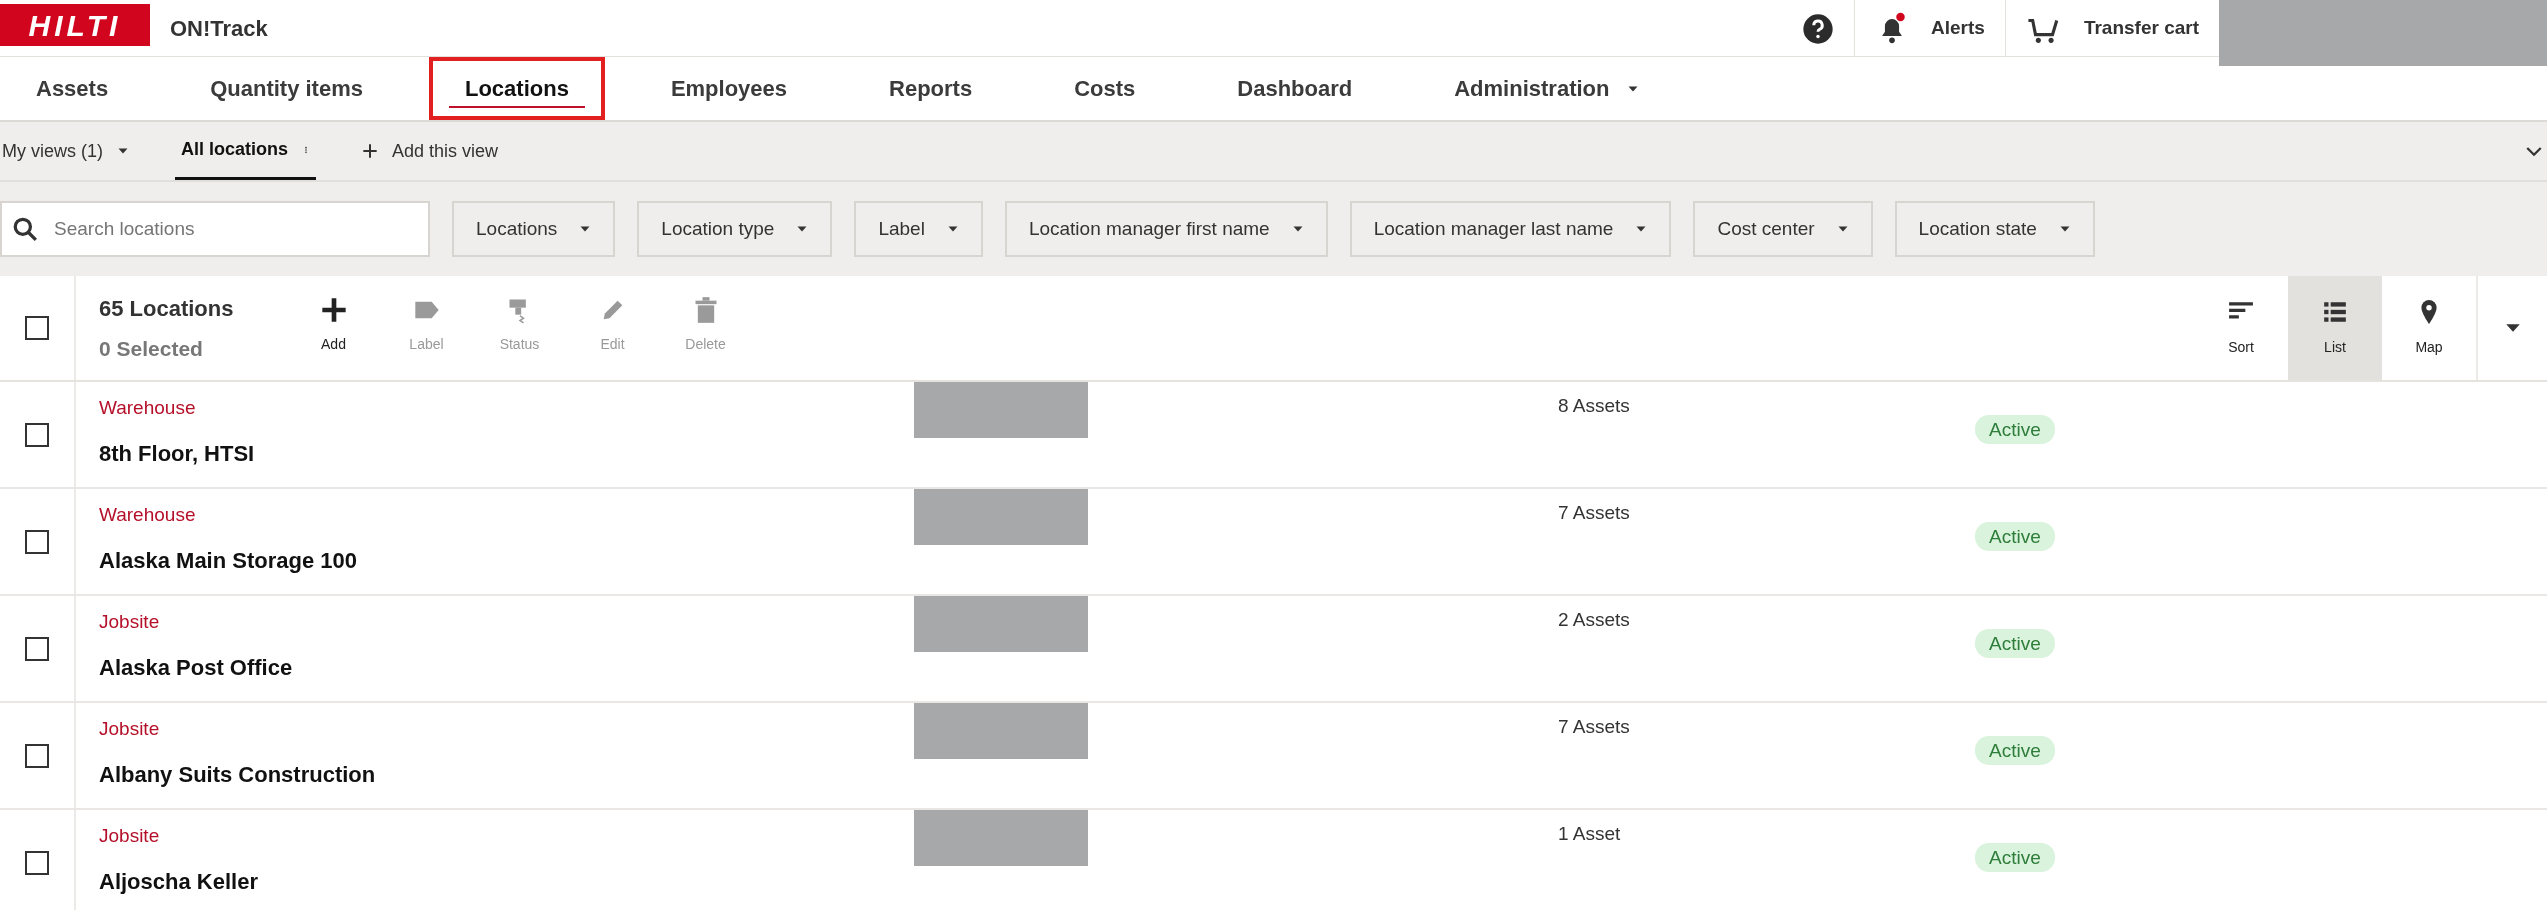  Describe the element at coordinates (1594, 406) in the screenshot. I see `asset-count: 8 Assets` at that location.